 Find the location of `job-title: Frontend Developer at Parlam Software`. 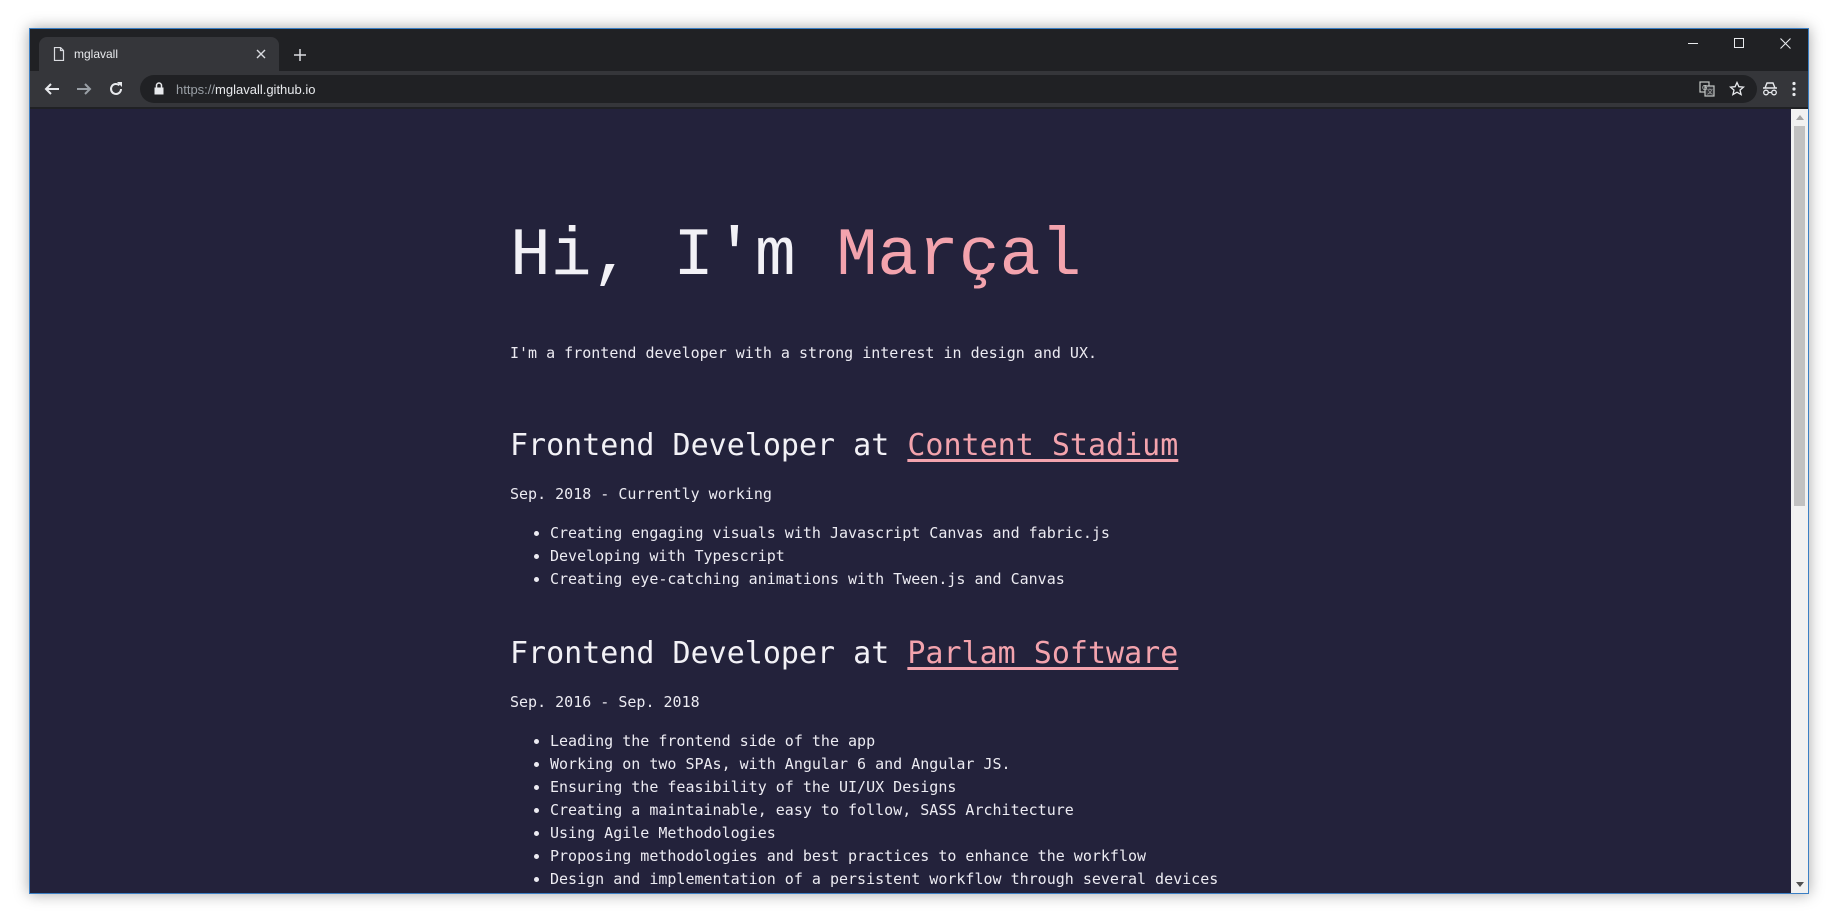

job-title: Frontend Developer at Parlam Software is located at coordinates (960, 654).